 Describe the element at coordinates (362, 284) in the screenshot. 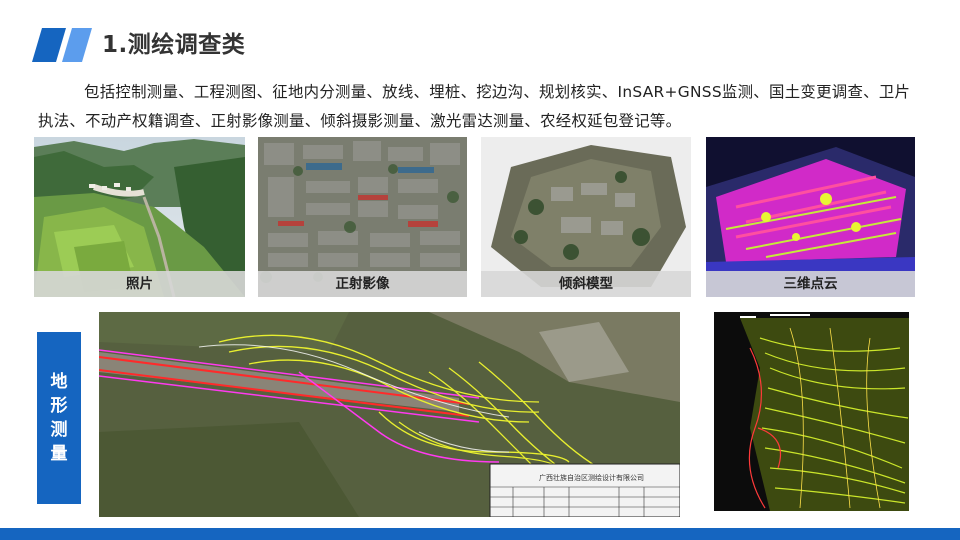

I see `card-caption: 正射影像` at that location.